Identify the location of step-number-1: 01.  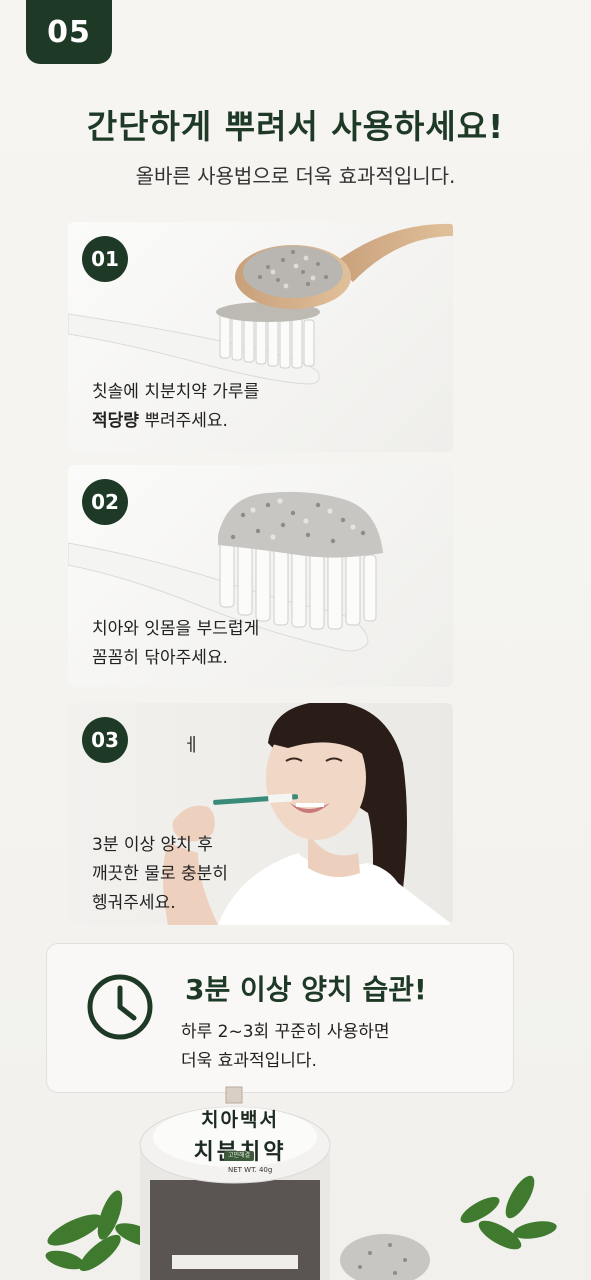
(105, 259).